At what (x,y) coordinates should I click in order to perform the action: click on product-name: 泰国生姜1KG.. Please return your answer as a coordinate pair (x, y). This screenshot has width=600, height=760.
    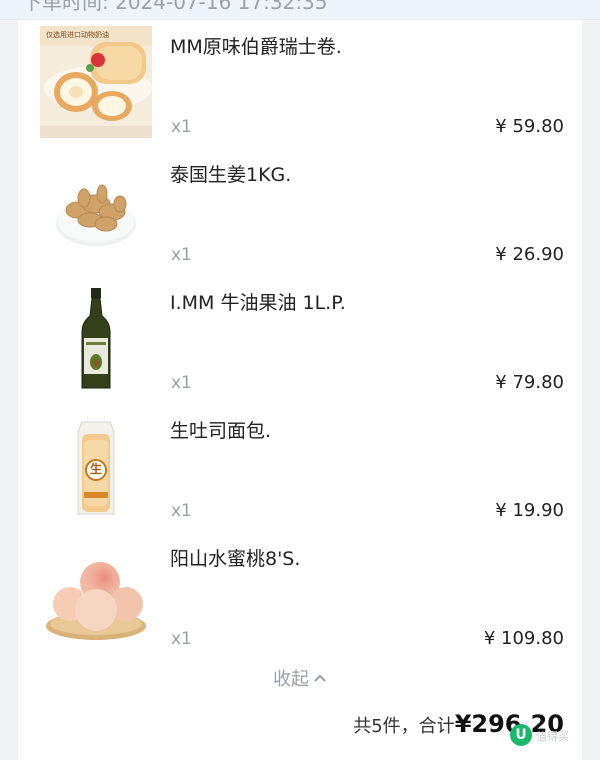
    Looking at the image, I should click on (230, 173).